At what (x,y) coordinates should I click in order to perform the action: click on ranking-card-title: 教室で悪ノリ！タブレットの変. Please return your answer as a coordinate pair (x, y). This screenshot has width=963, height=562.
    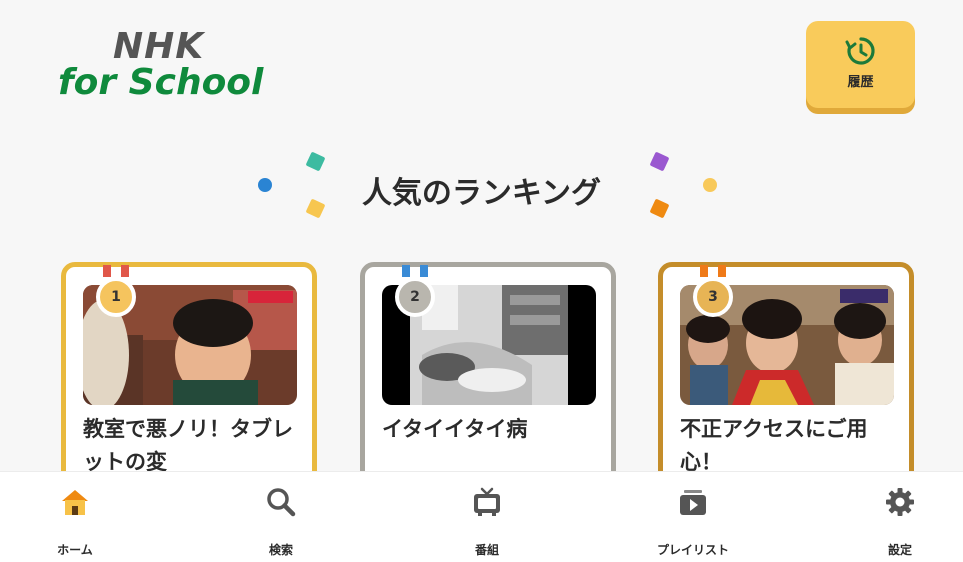
    Looking at the image, I should click on (188, 445).